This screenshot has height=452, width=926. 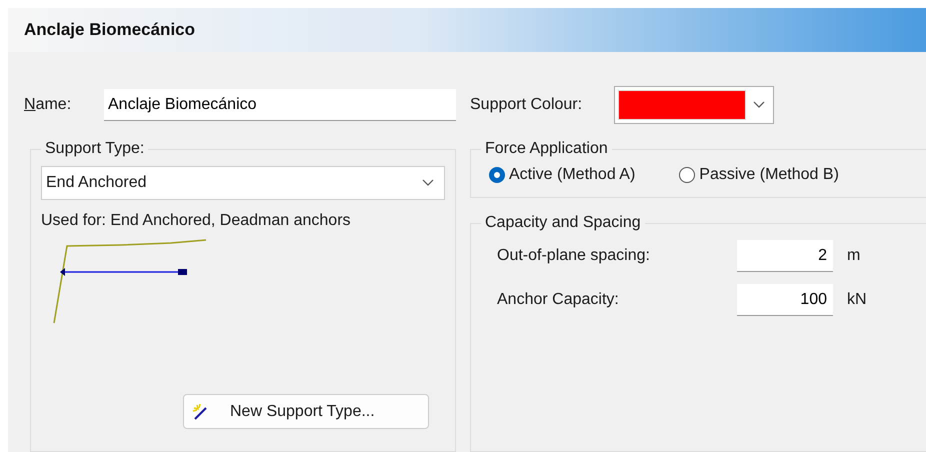 What do you see at coordinates (48, 105) in the screenshot?
I see `name-label: Name:` at bounding box center [48, 105].